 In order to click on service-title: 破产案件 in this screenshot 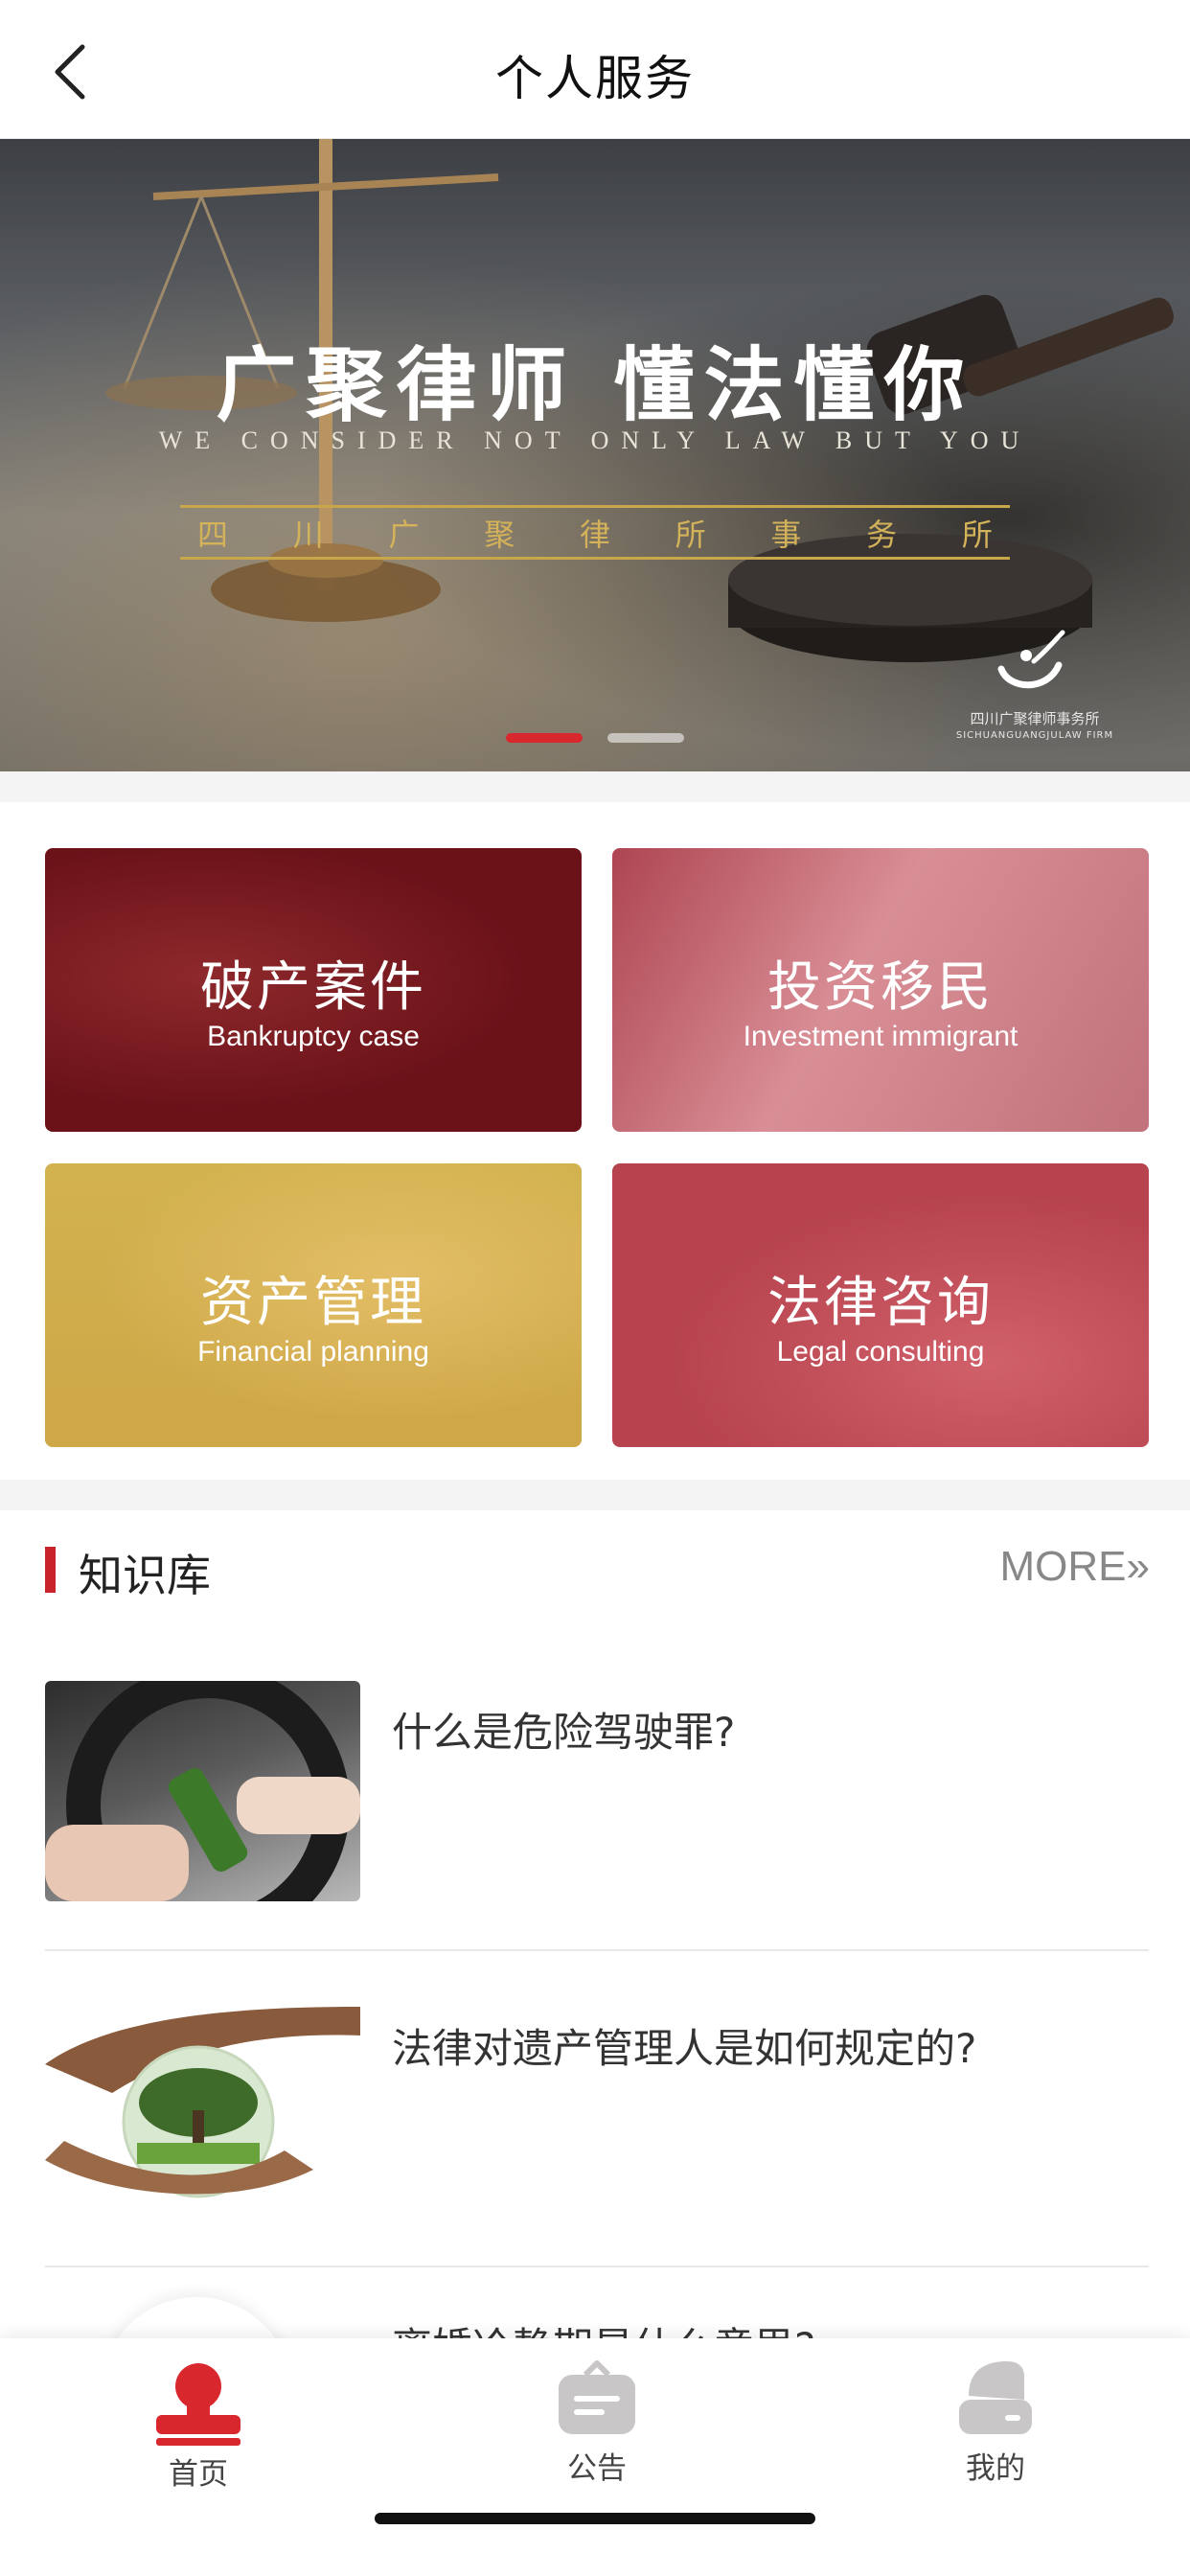, I will do `click(313, 987)`.